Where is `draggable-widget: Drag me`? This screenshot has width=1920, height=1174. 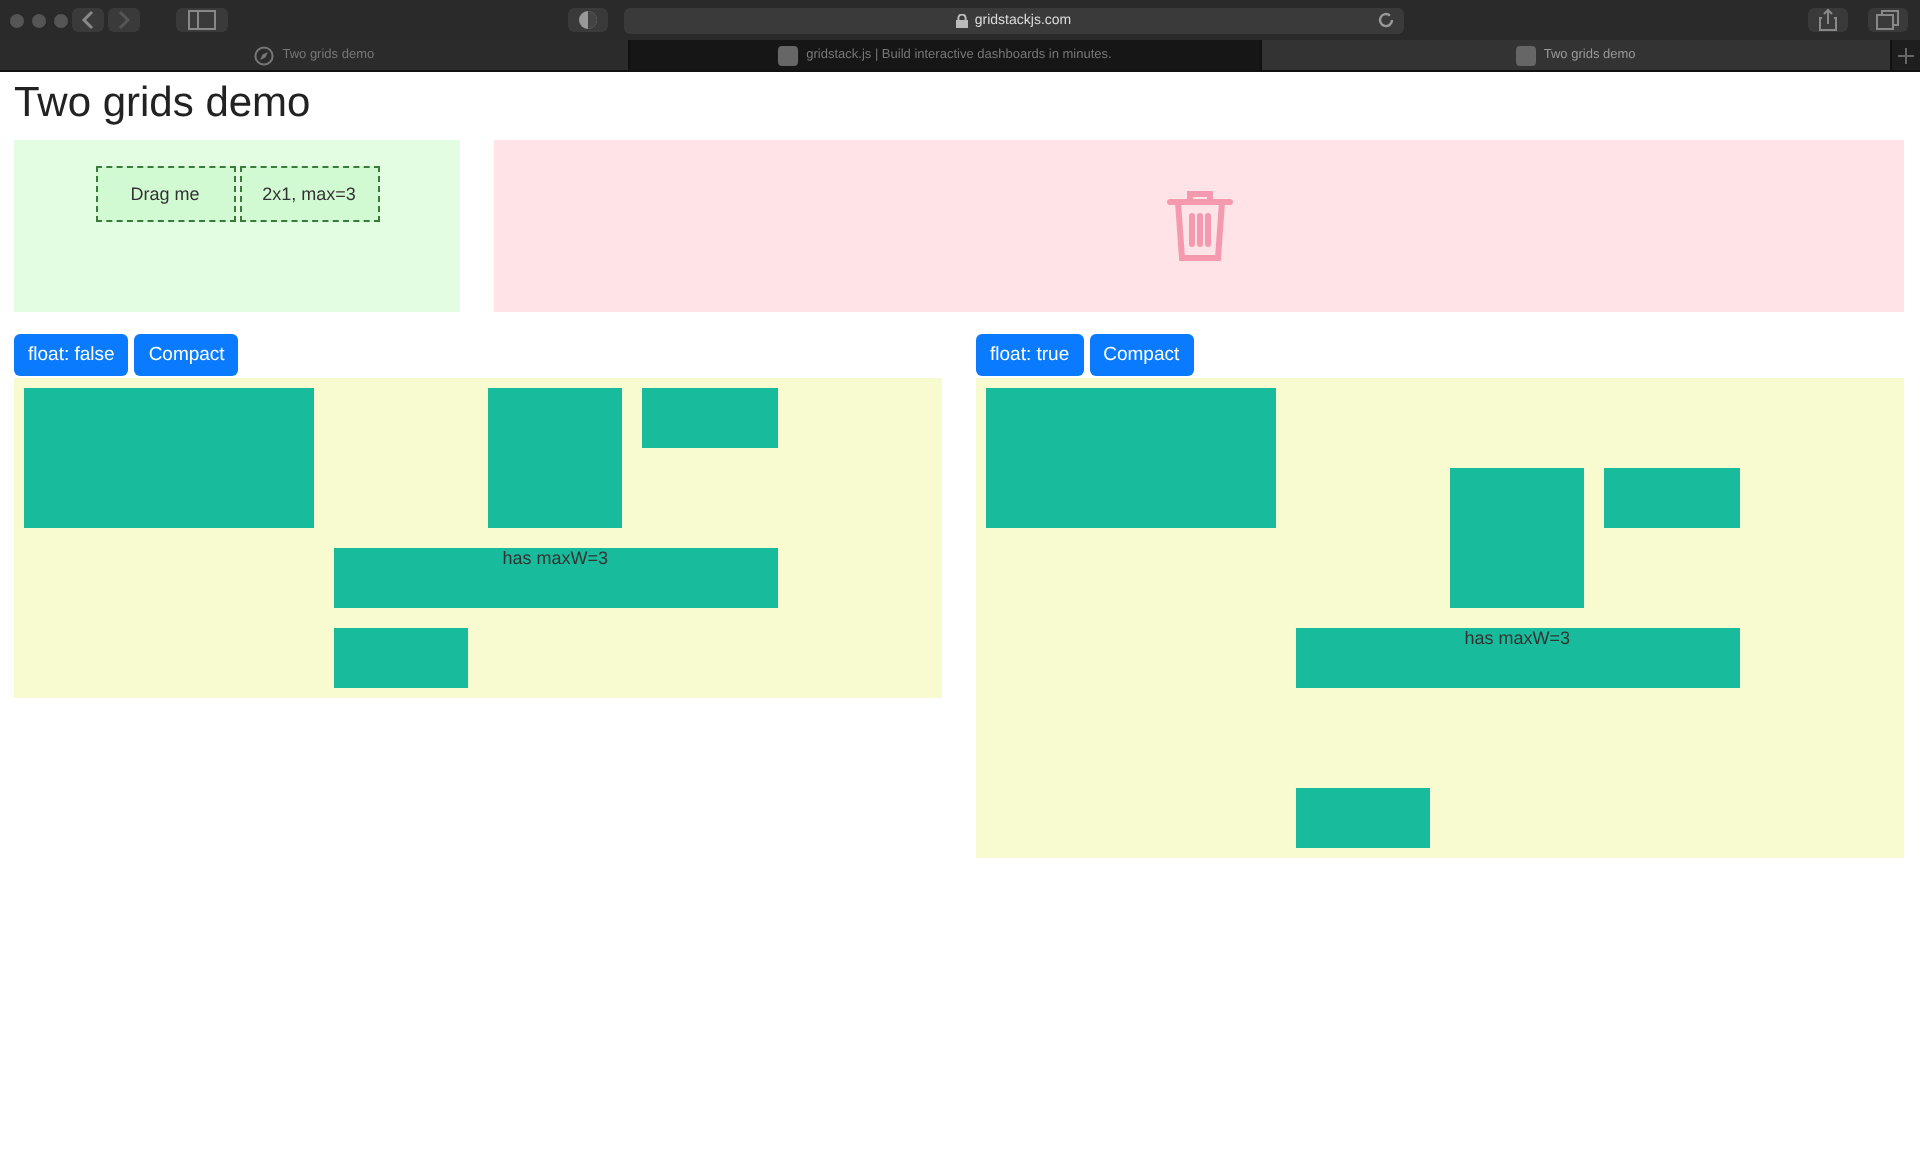
draggable-widget: Drag me is located at coordinates (165, 194).